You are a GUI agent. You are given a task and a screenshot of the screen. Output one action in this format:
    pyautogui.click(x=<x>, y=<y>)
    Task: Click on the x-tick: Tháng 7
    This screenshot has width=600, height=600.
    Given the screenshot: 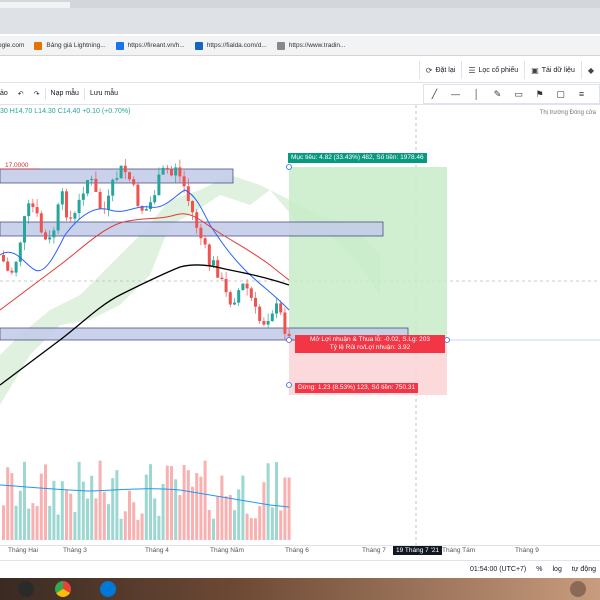 What is the action you would take?
    pyautogui.click(x=374, y=550)
    